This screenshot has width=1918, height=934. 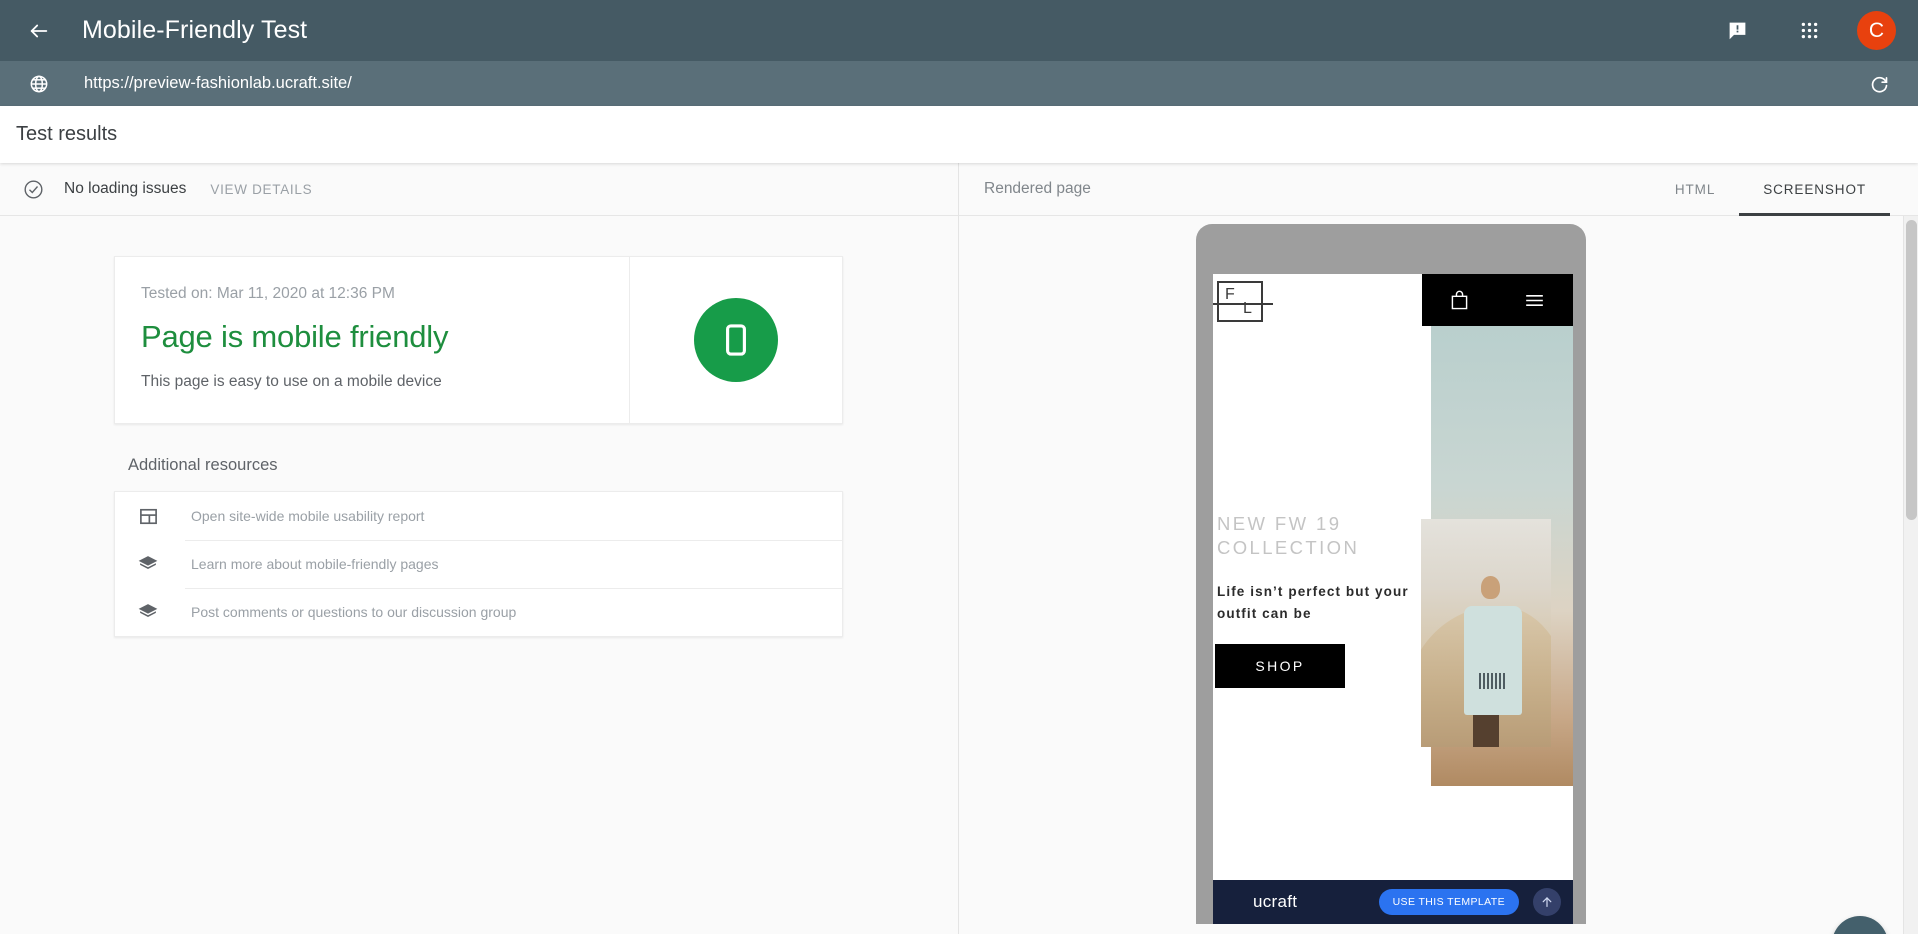 I want to click on back-button, so click(x=39, y=31).